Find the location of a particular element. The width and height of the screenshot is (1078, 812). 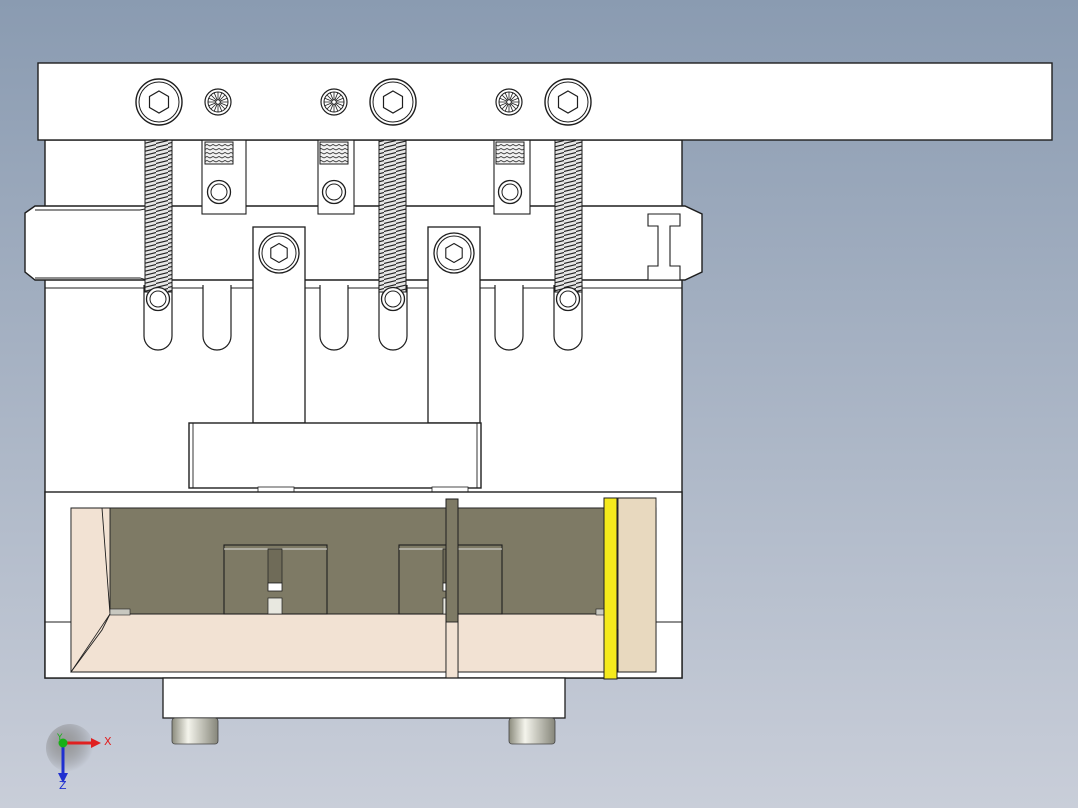

die-cavity is located at coordinates (363, 585).